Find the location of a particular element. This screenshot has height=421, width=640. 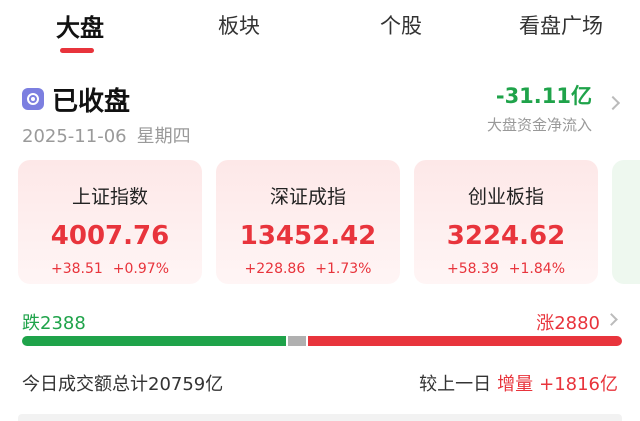

market-breadth-bar is located at coordinates (322, 341).